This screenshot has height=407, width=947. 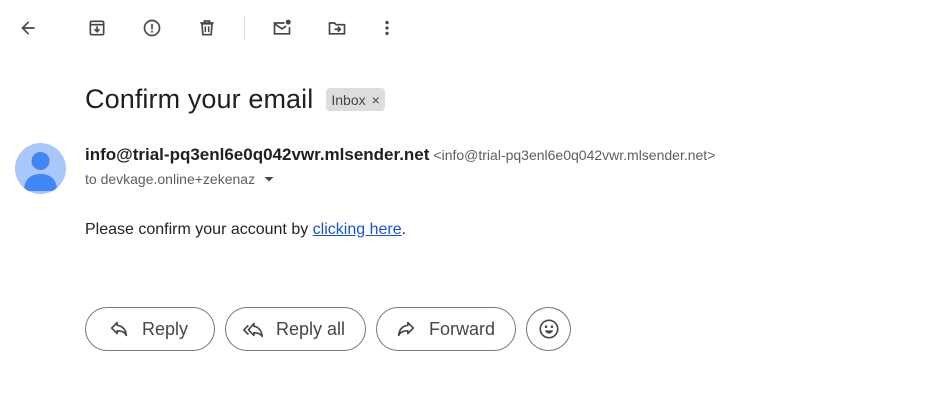 What do you see at coordinates (462, 328) in the screenshot?
I see `forward-label: Forward` at bounding box center [462, 328].